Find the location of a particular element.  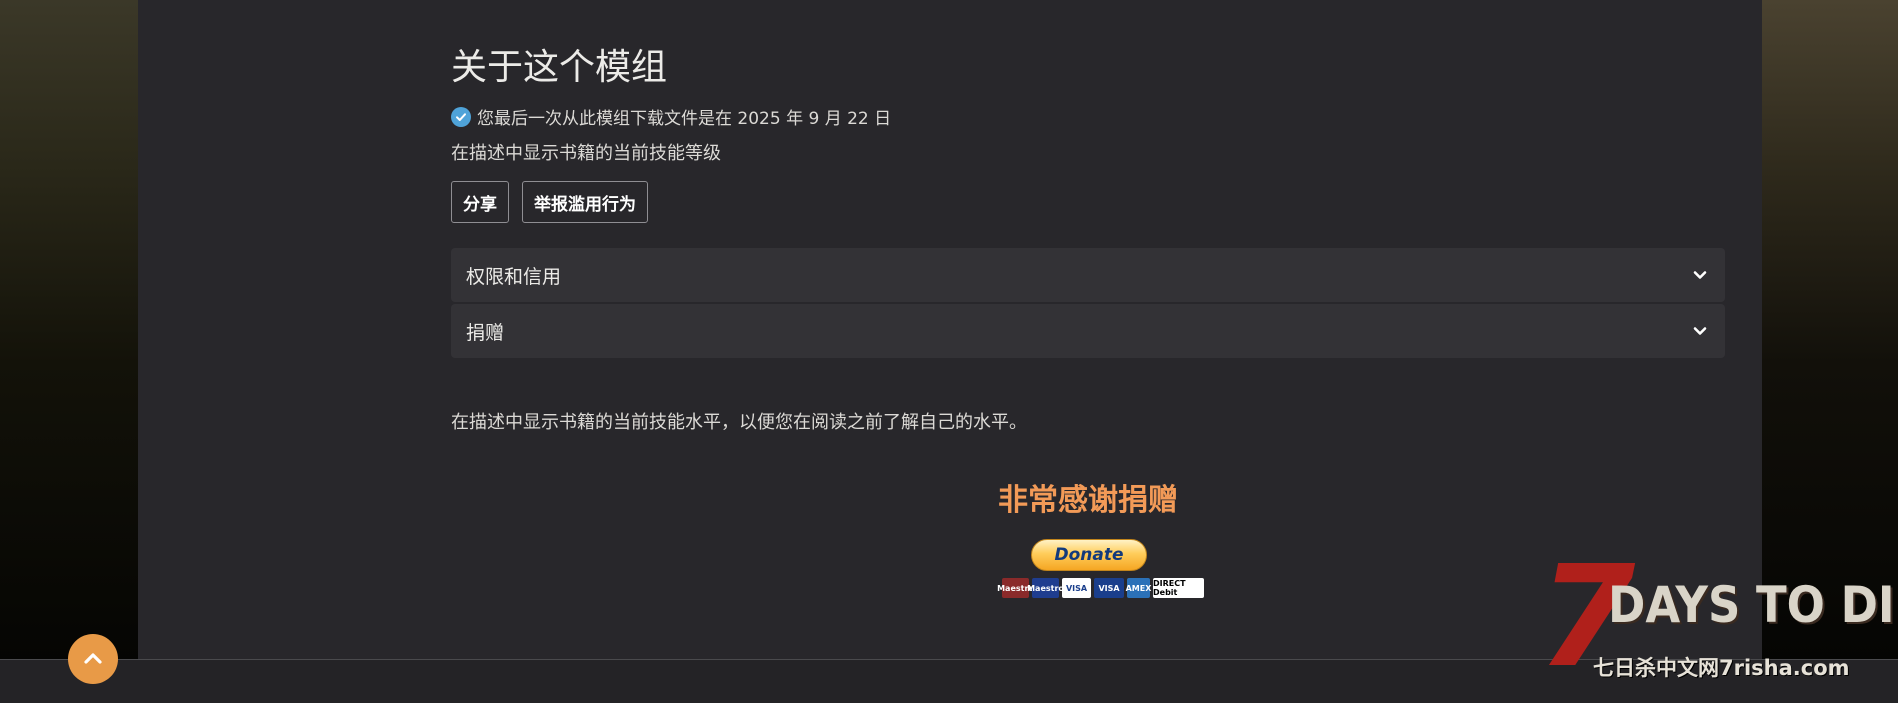

action-buttons: 分享 举报滥用行为 is located at coordinates (549, 202).